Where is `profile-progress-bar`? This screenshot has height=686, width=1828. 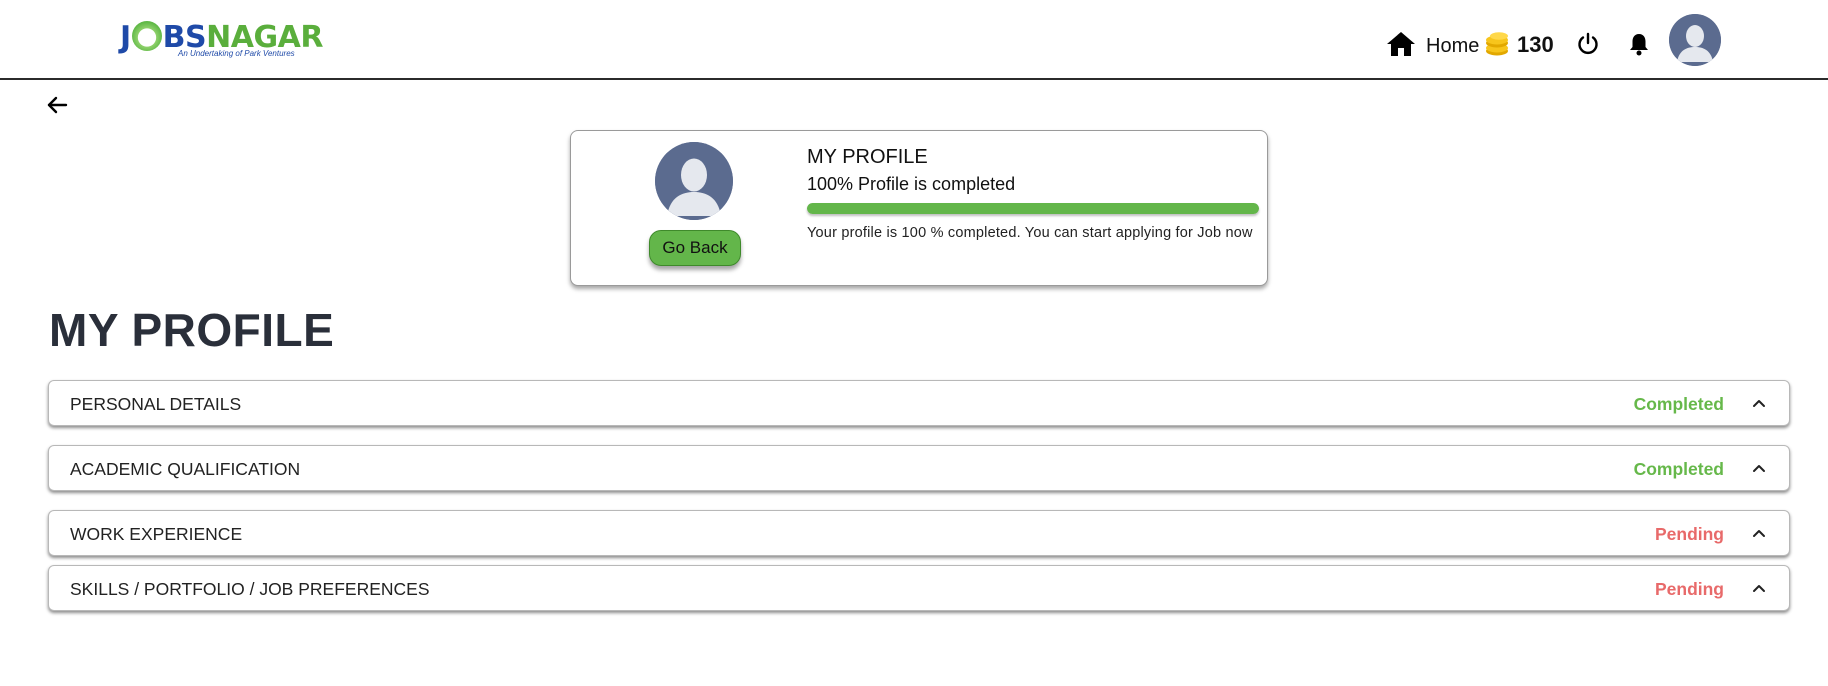
profile-progress-bar is located at coordinates (1033, 208).